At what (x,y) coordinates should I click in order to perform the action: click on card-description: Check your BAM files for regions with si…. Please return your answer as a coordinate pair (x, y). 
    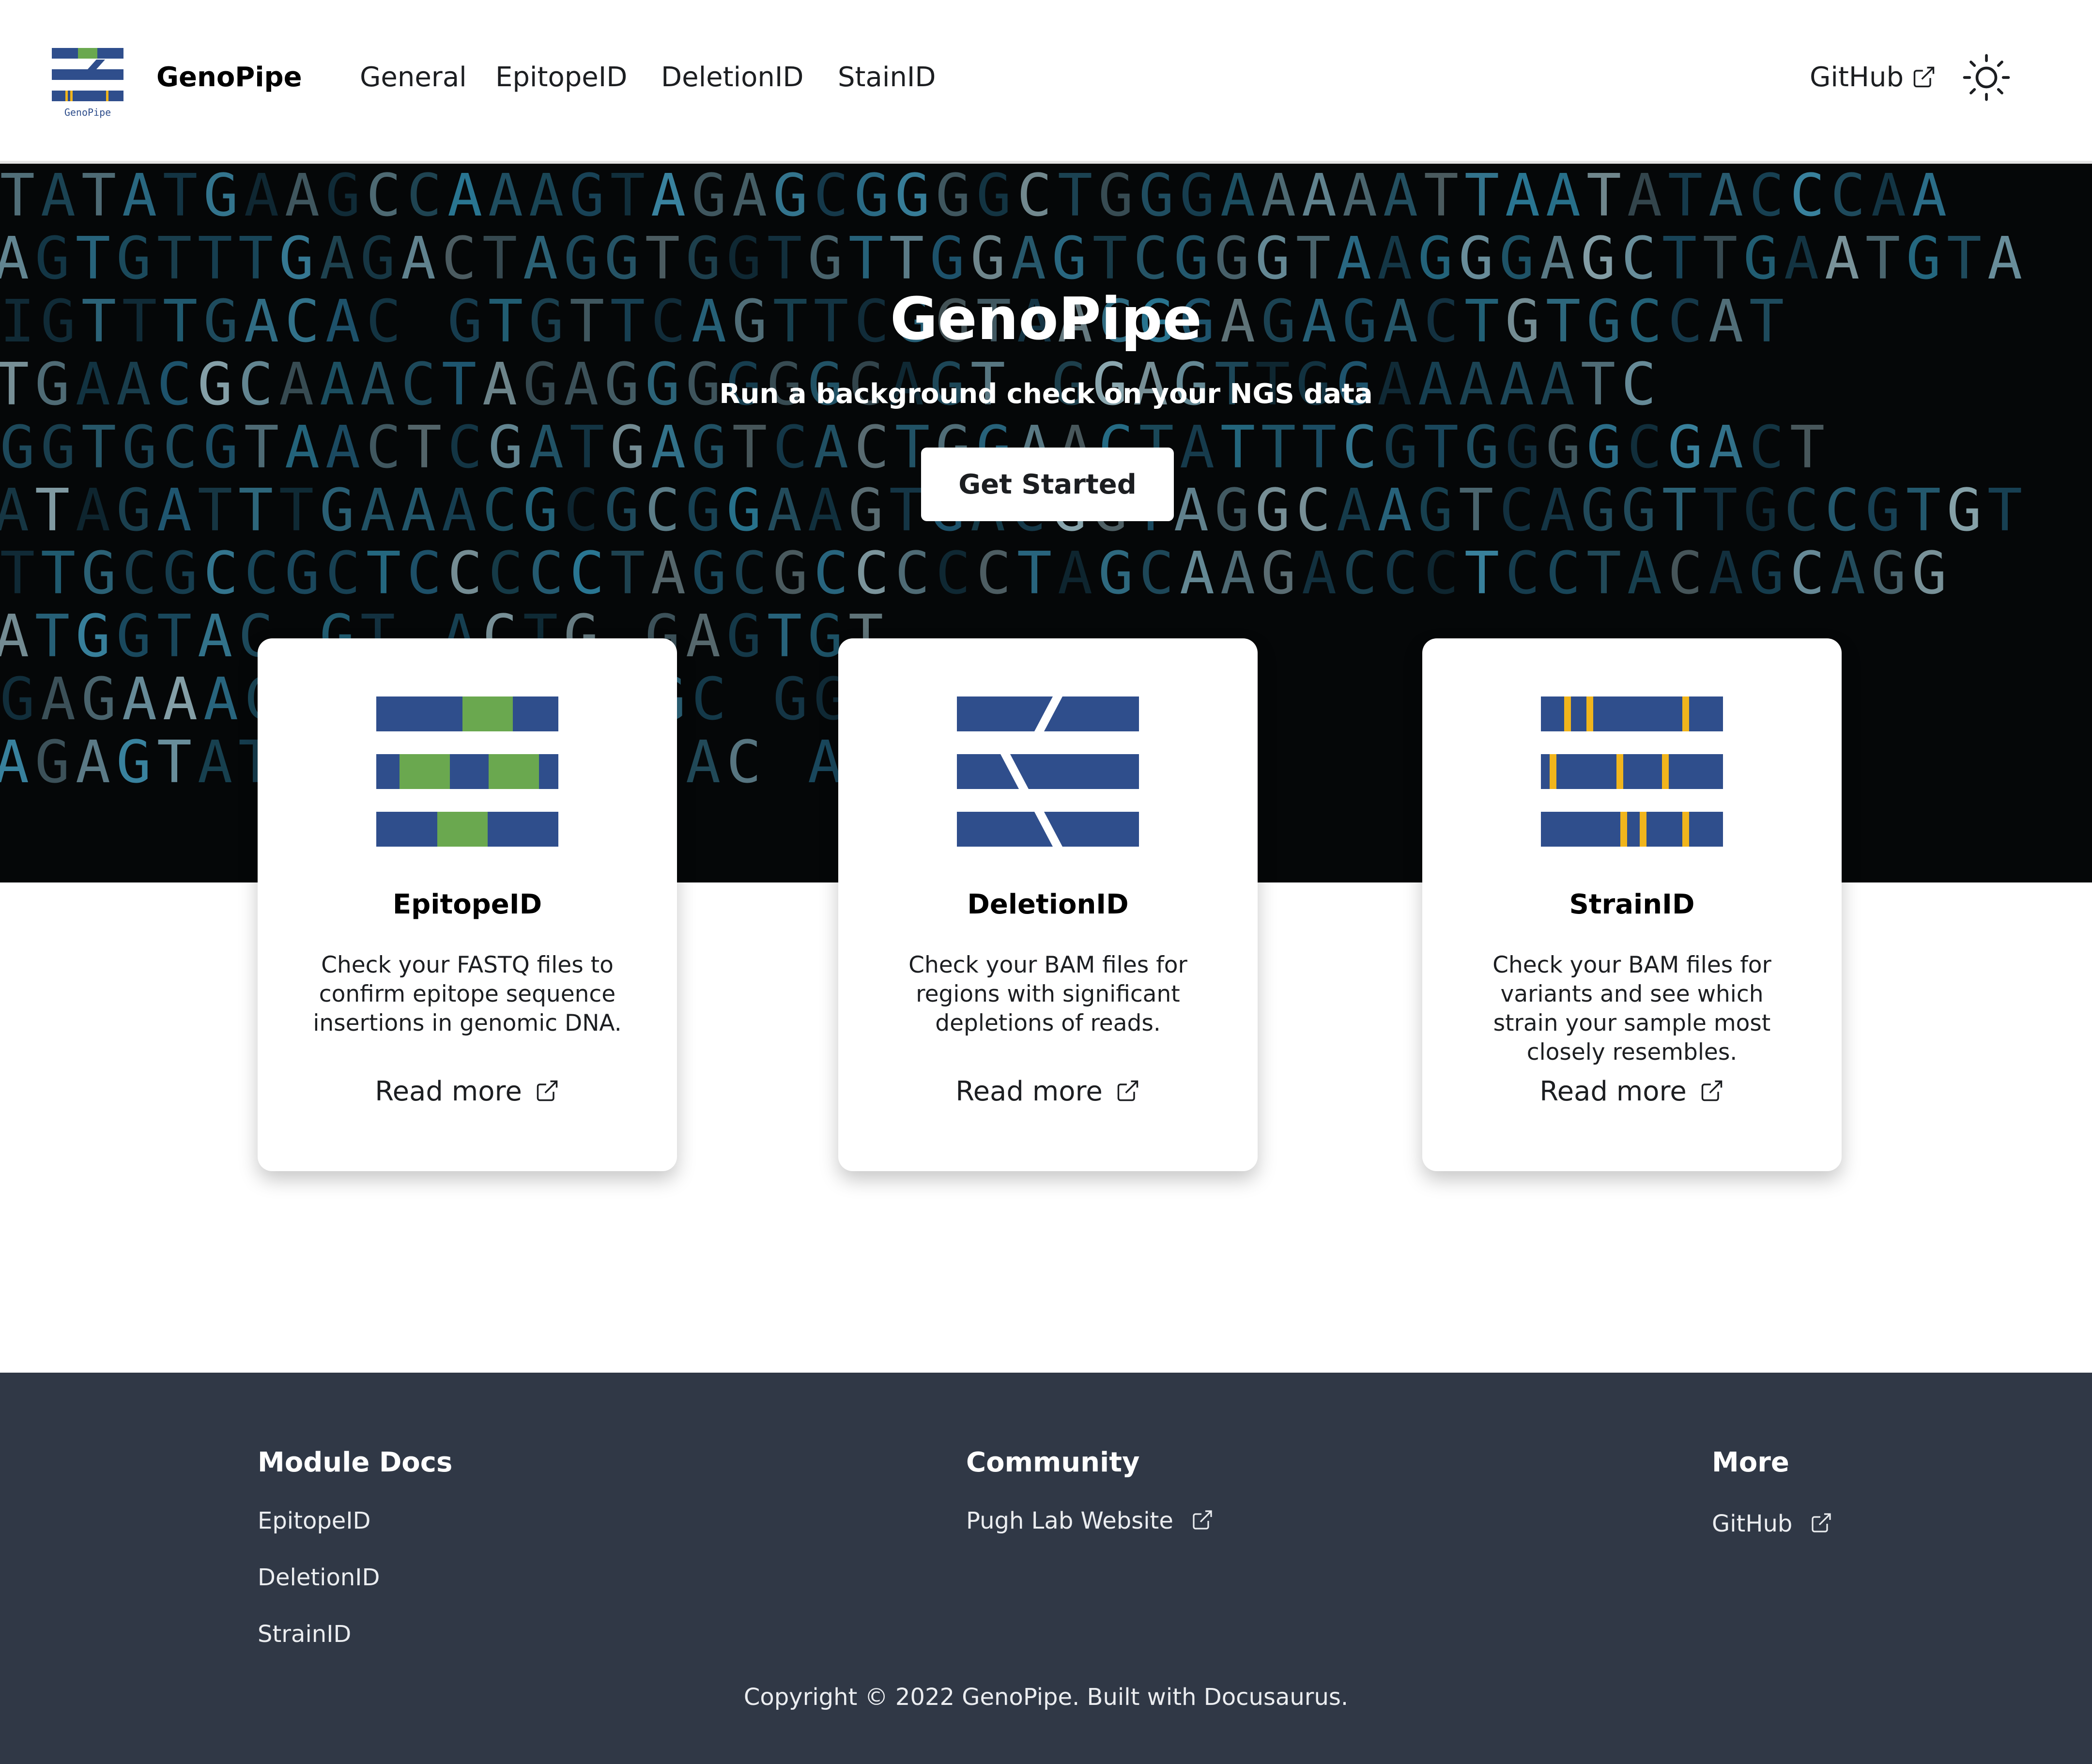
    Looking at the image, I should click on (1047, 994).